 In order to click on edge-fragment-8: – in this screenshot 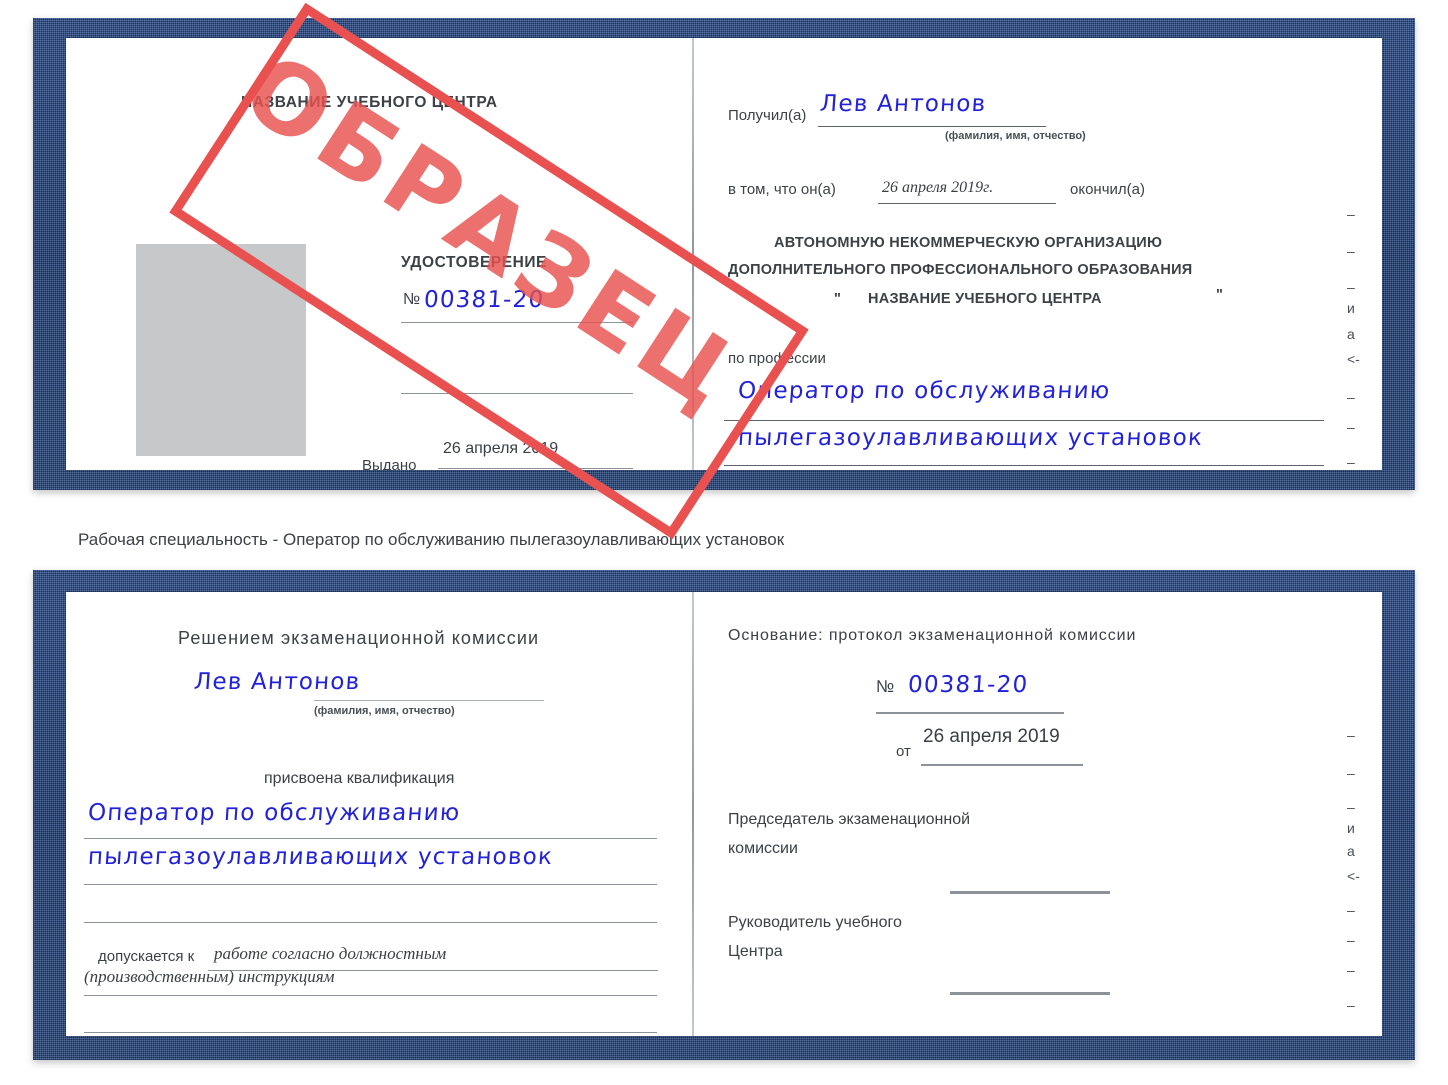, I will do `click(1351, 427)`.